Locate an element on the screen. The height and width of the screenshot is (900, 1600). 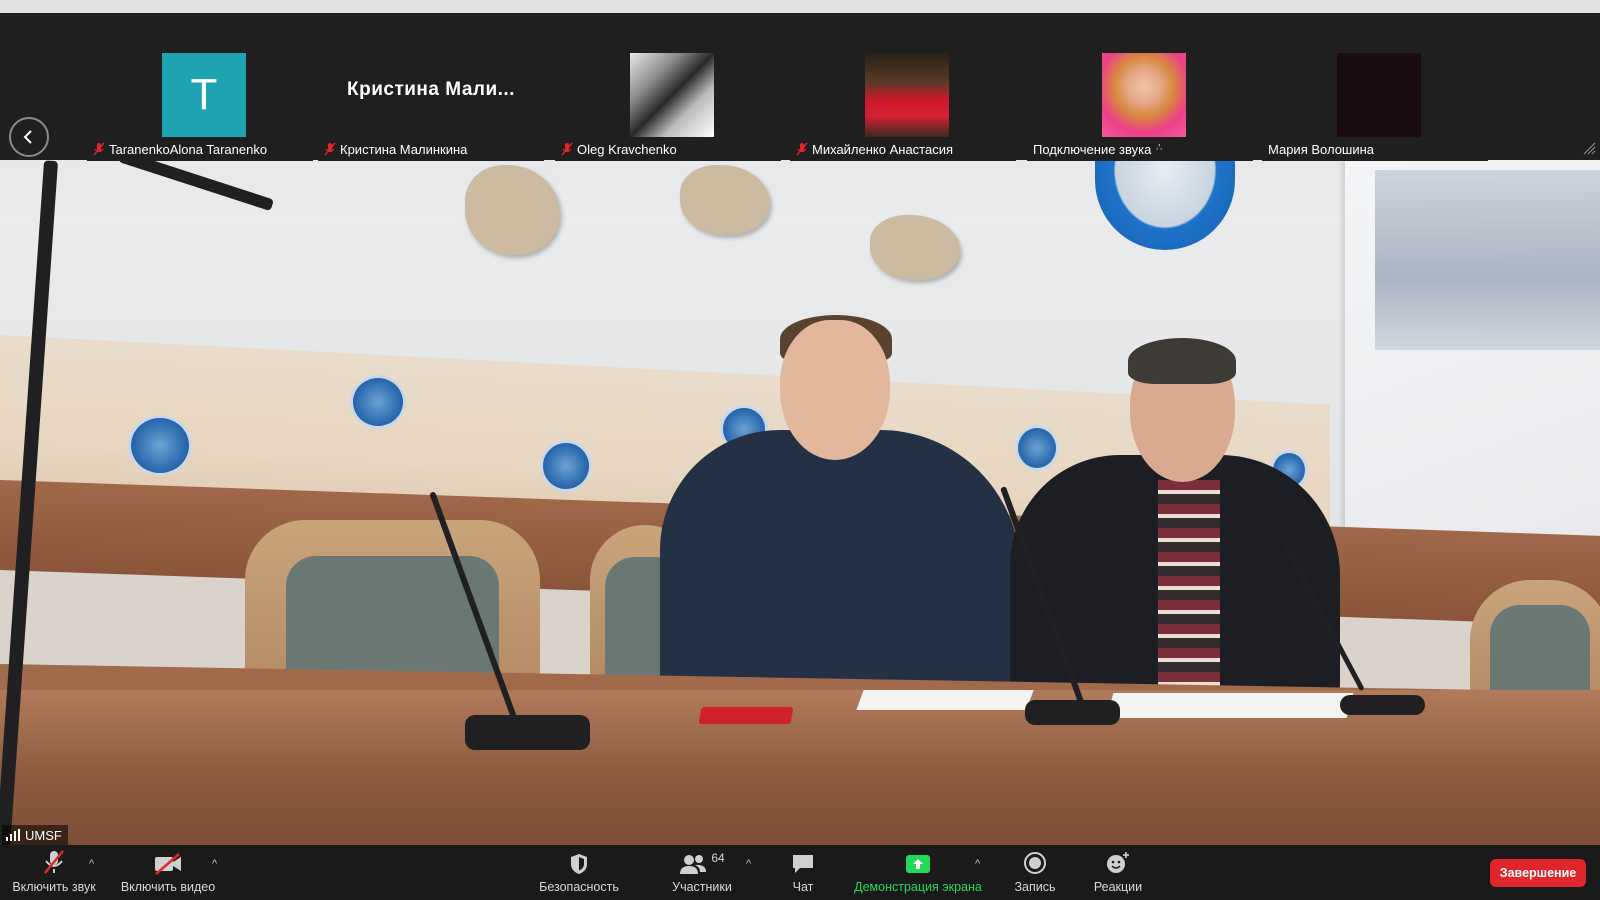
audio-options-caret: ^ is located at coordinates (91, 864).